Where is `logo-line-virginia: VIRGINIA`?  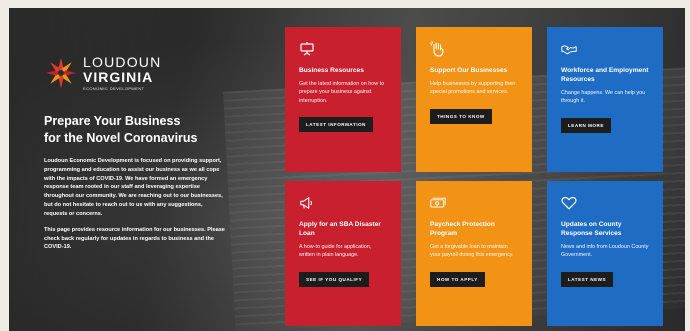
logo-line-virginia: VIRGINIA is located at coordinates (118, 77).